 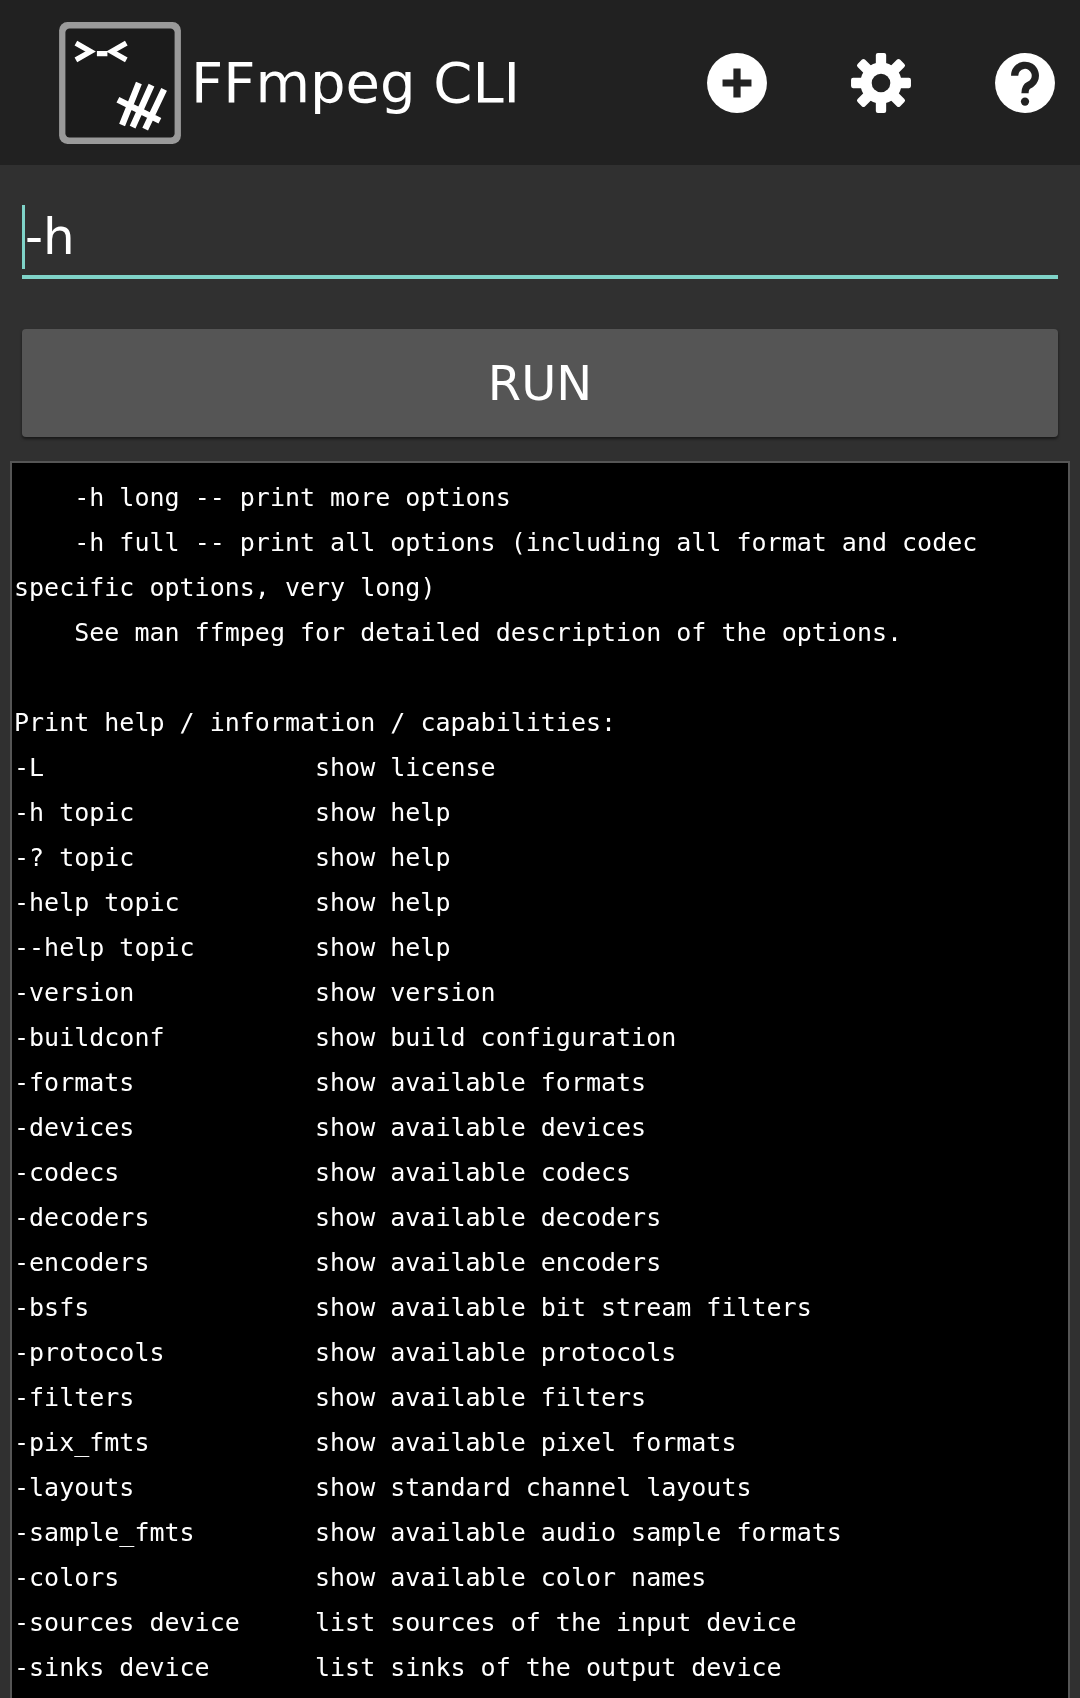 What do you see at coordinates (556, 1623) in the screenshot?
I see `option-description: list sources of the input device` at bounding box center [556, 1623].